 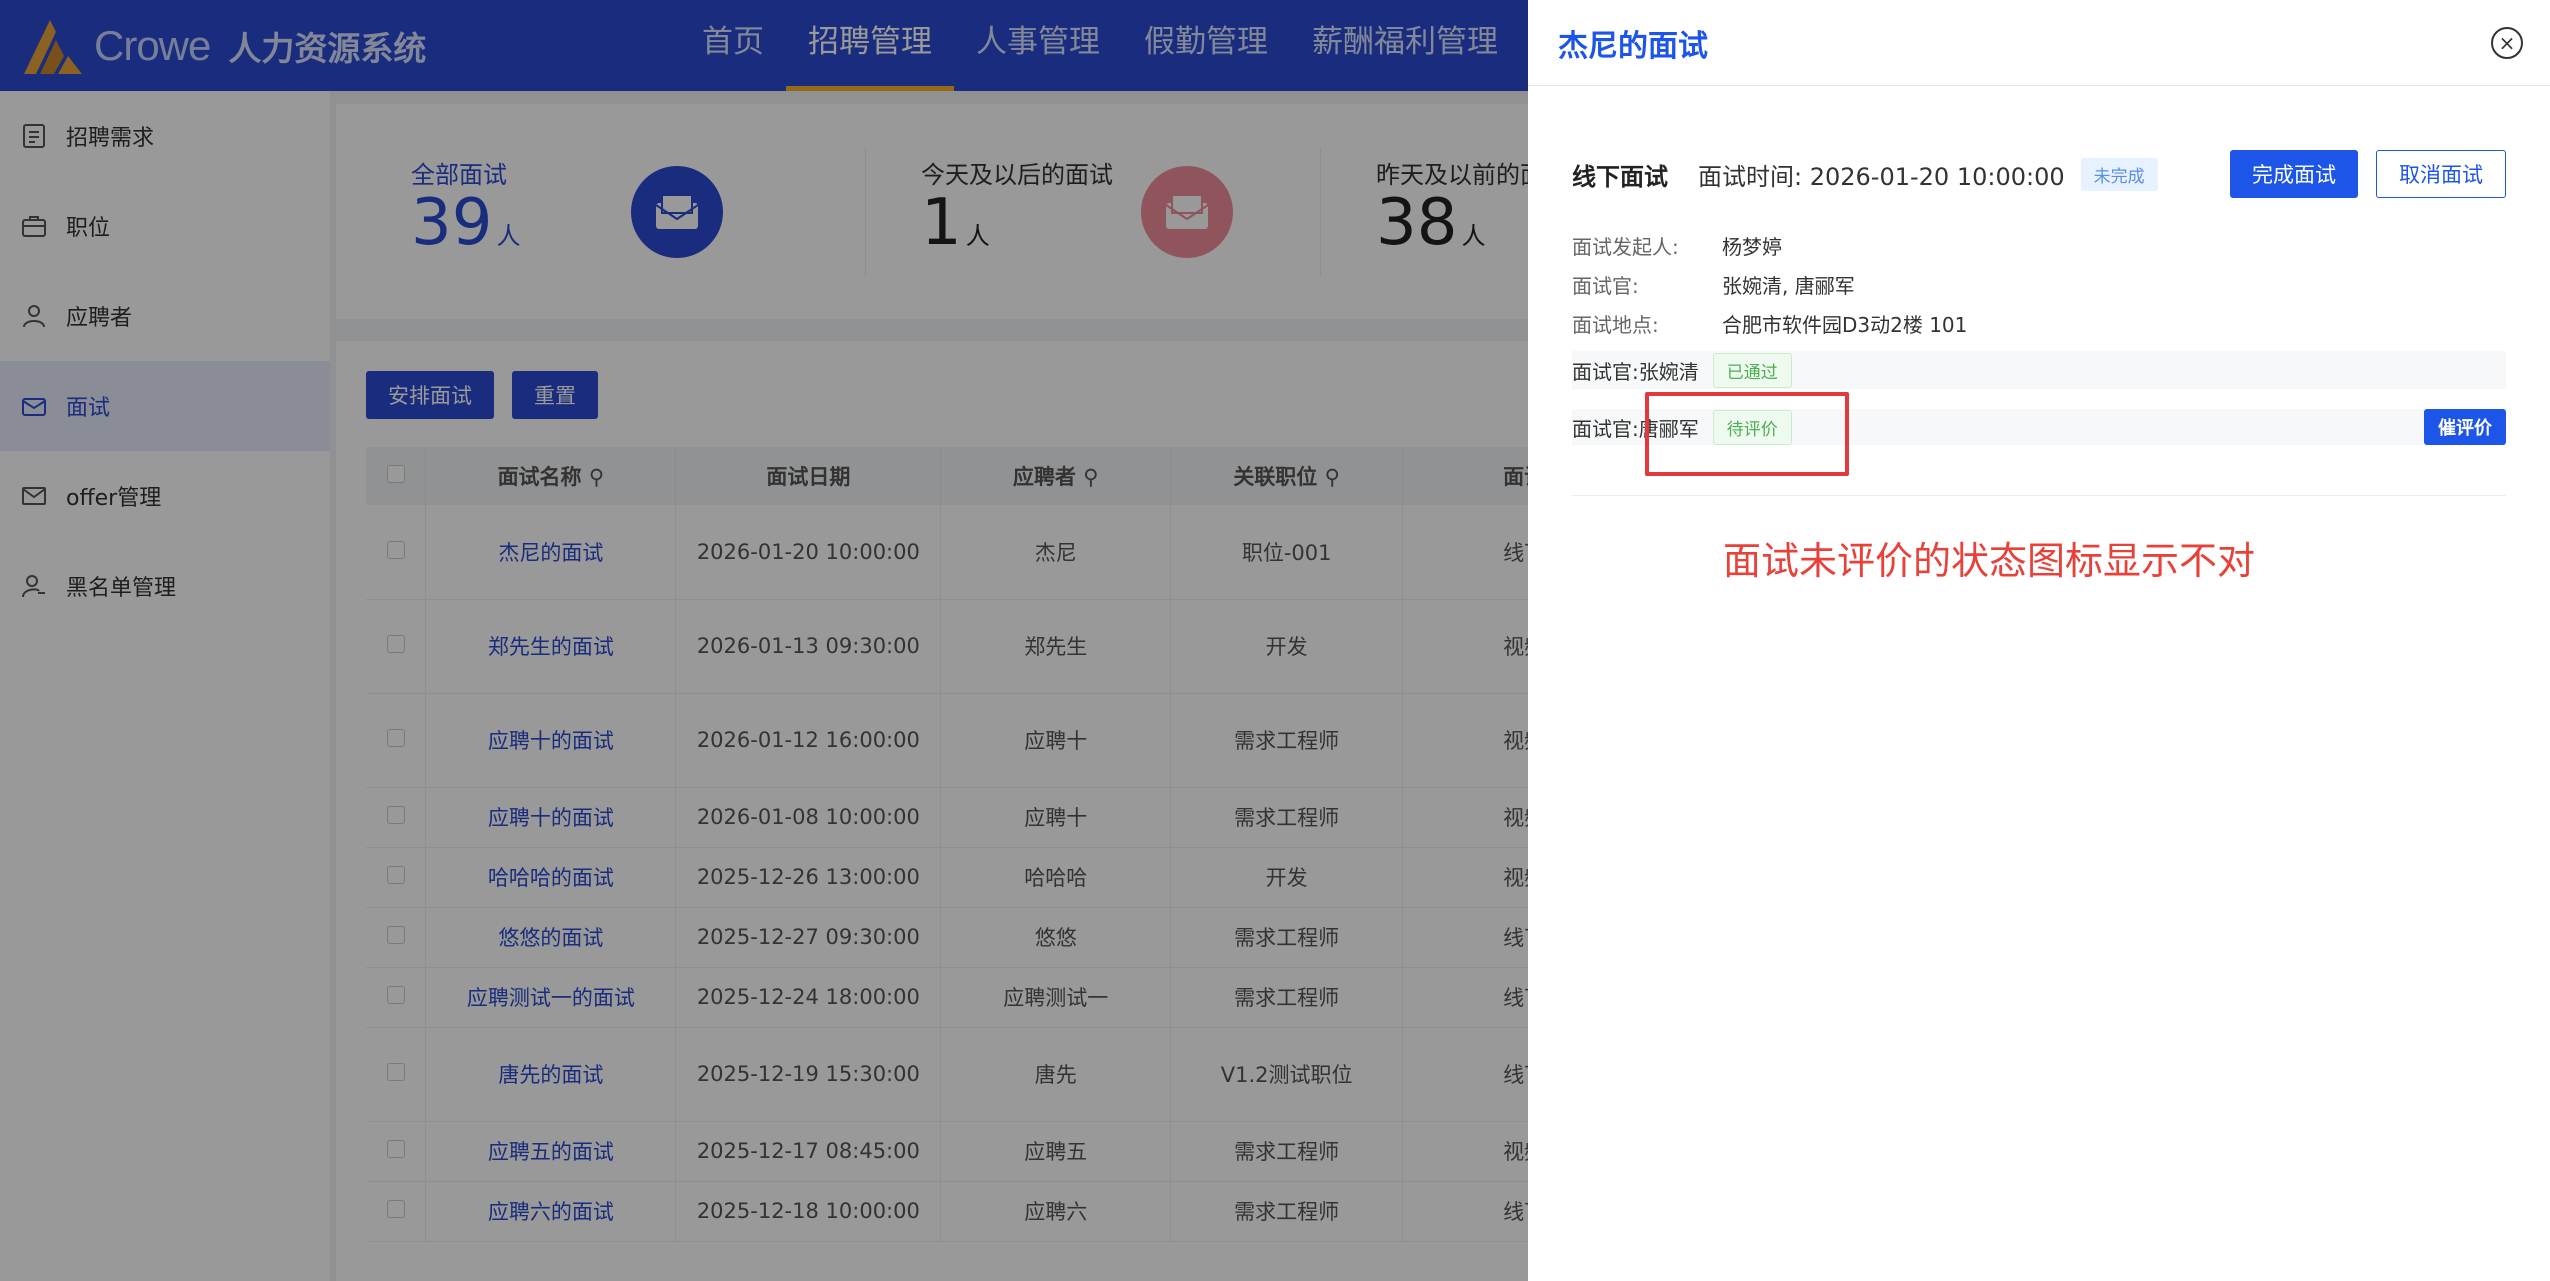 What do you see at coordinates (2465, 427) in the screenshot?
I see `remind-evaluation-button: 催评价` at bounding box center [2465, 427].